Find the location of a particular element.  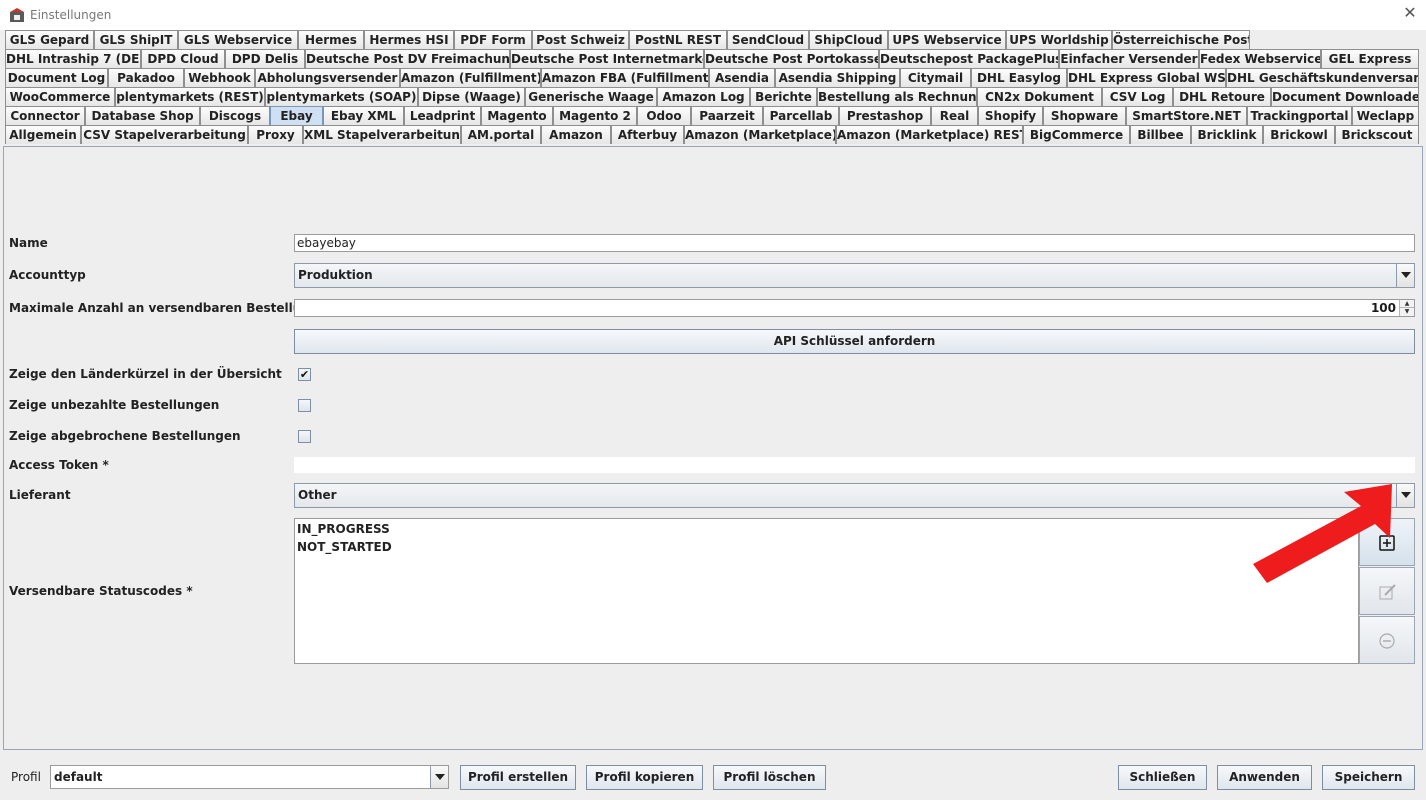

tab-dp-dv-freimachung: Deutsche Post DV Freimachung is located at coordinates (407, 58).